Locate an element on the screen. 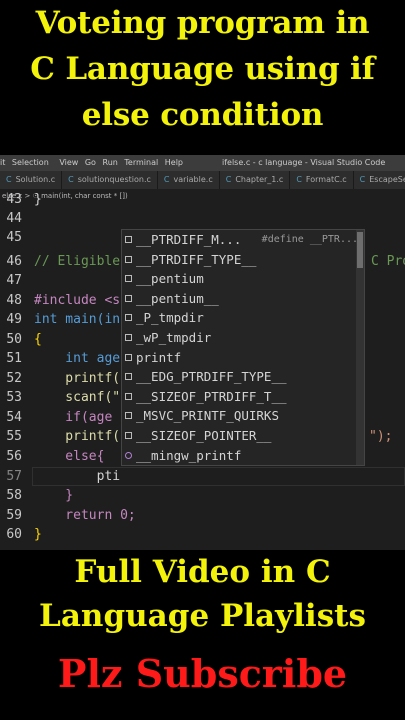 The height and width of the screenshot is (720, 405). suggestion-item: _wP_tmpdir is located at coordinates (243, 338).